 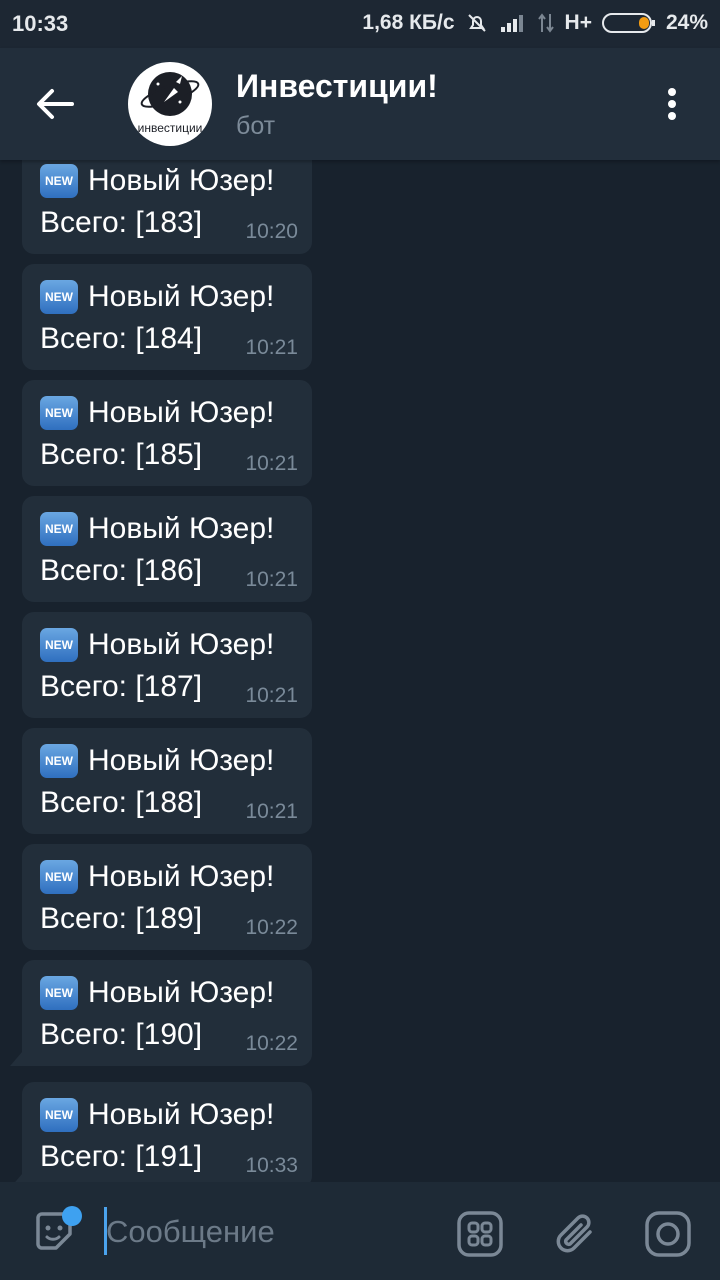 I want to click on message-bubble: NEW Новый Юзер! Всего: [185] 10:21, so click(x=167, y=433).